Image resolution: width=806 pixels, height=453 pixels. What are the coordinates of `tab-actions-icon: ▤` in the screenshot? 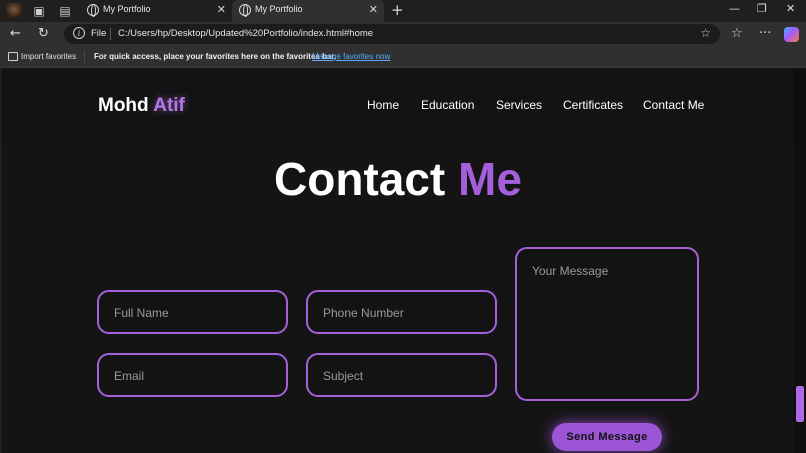 It's located at (65, 11).